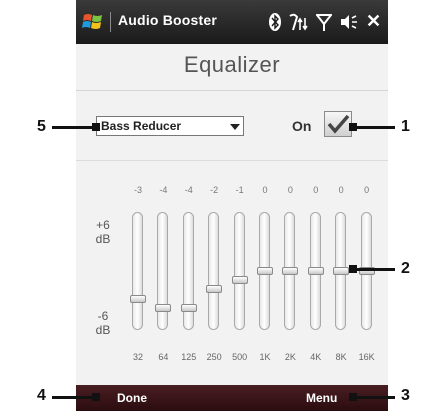  Describe the element at coordinates (103, 323) in the screenshot. I see `db-min-label: -6 dB` at that location.